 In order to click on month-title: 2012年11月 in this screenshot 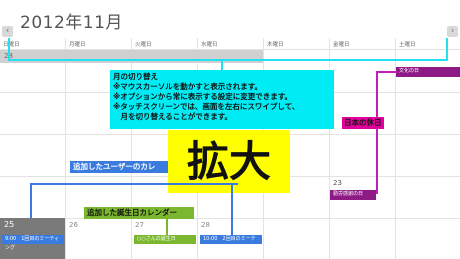, I will do `click(71, 23)`.